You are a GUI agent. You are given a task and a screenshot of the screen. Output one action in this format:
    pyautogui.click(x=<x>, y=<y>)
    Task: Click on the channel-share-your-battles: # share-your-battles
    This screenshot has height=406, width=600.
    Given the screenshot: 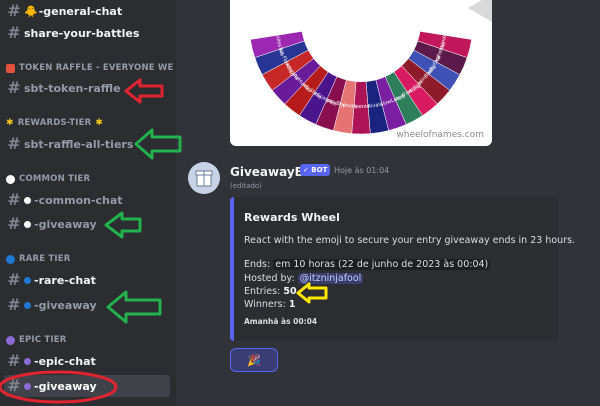 What is the action you would take?
    pyautogui.click(x=87, y=33)
    